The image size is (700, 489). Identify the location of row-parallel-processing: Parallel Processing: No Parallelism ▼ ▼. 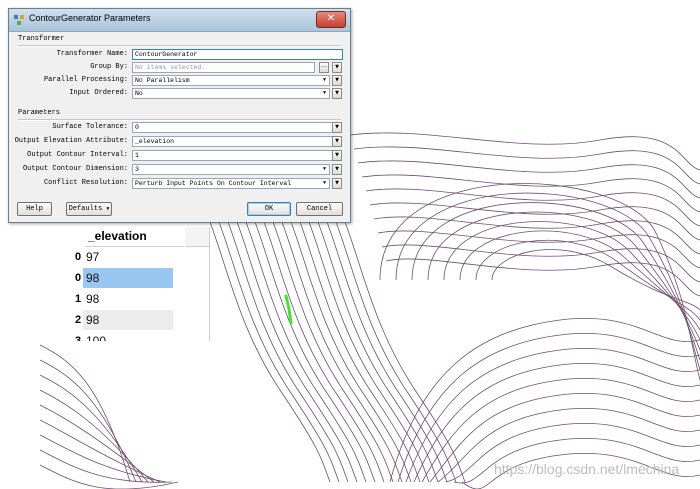
(179, 80).